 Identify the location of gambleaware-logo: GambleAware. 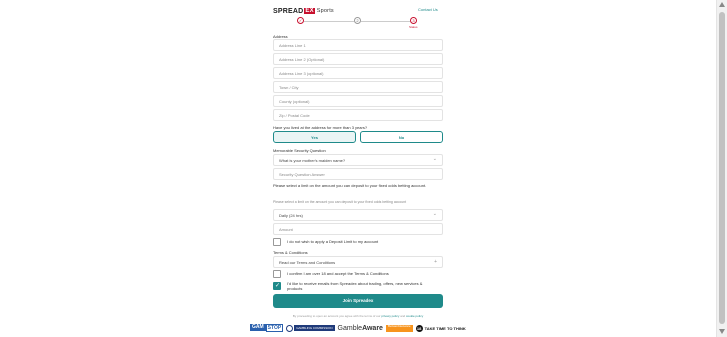
(360, 328).